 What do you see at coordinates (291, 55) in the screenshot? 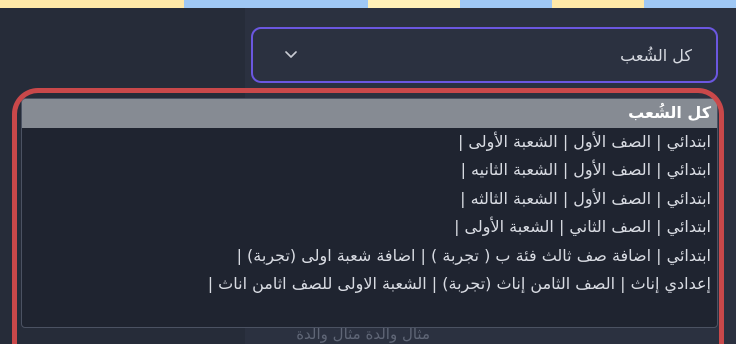
I see `chevron-down-icon` at bounding box center [291, 55].